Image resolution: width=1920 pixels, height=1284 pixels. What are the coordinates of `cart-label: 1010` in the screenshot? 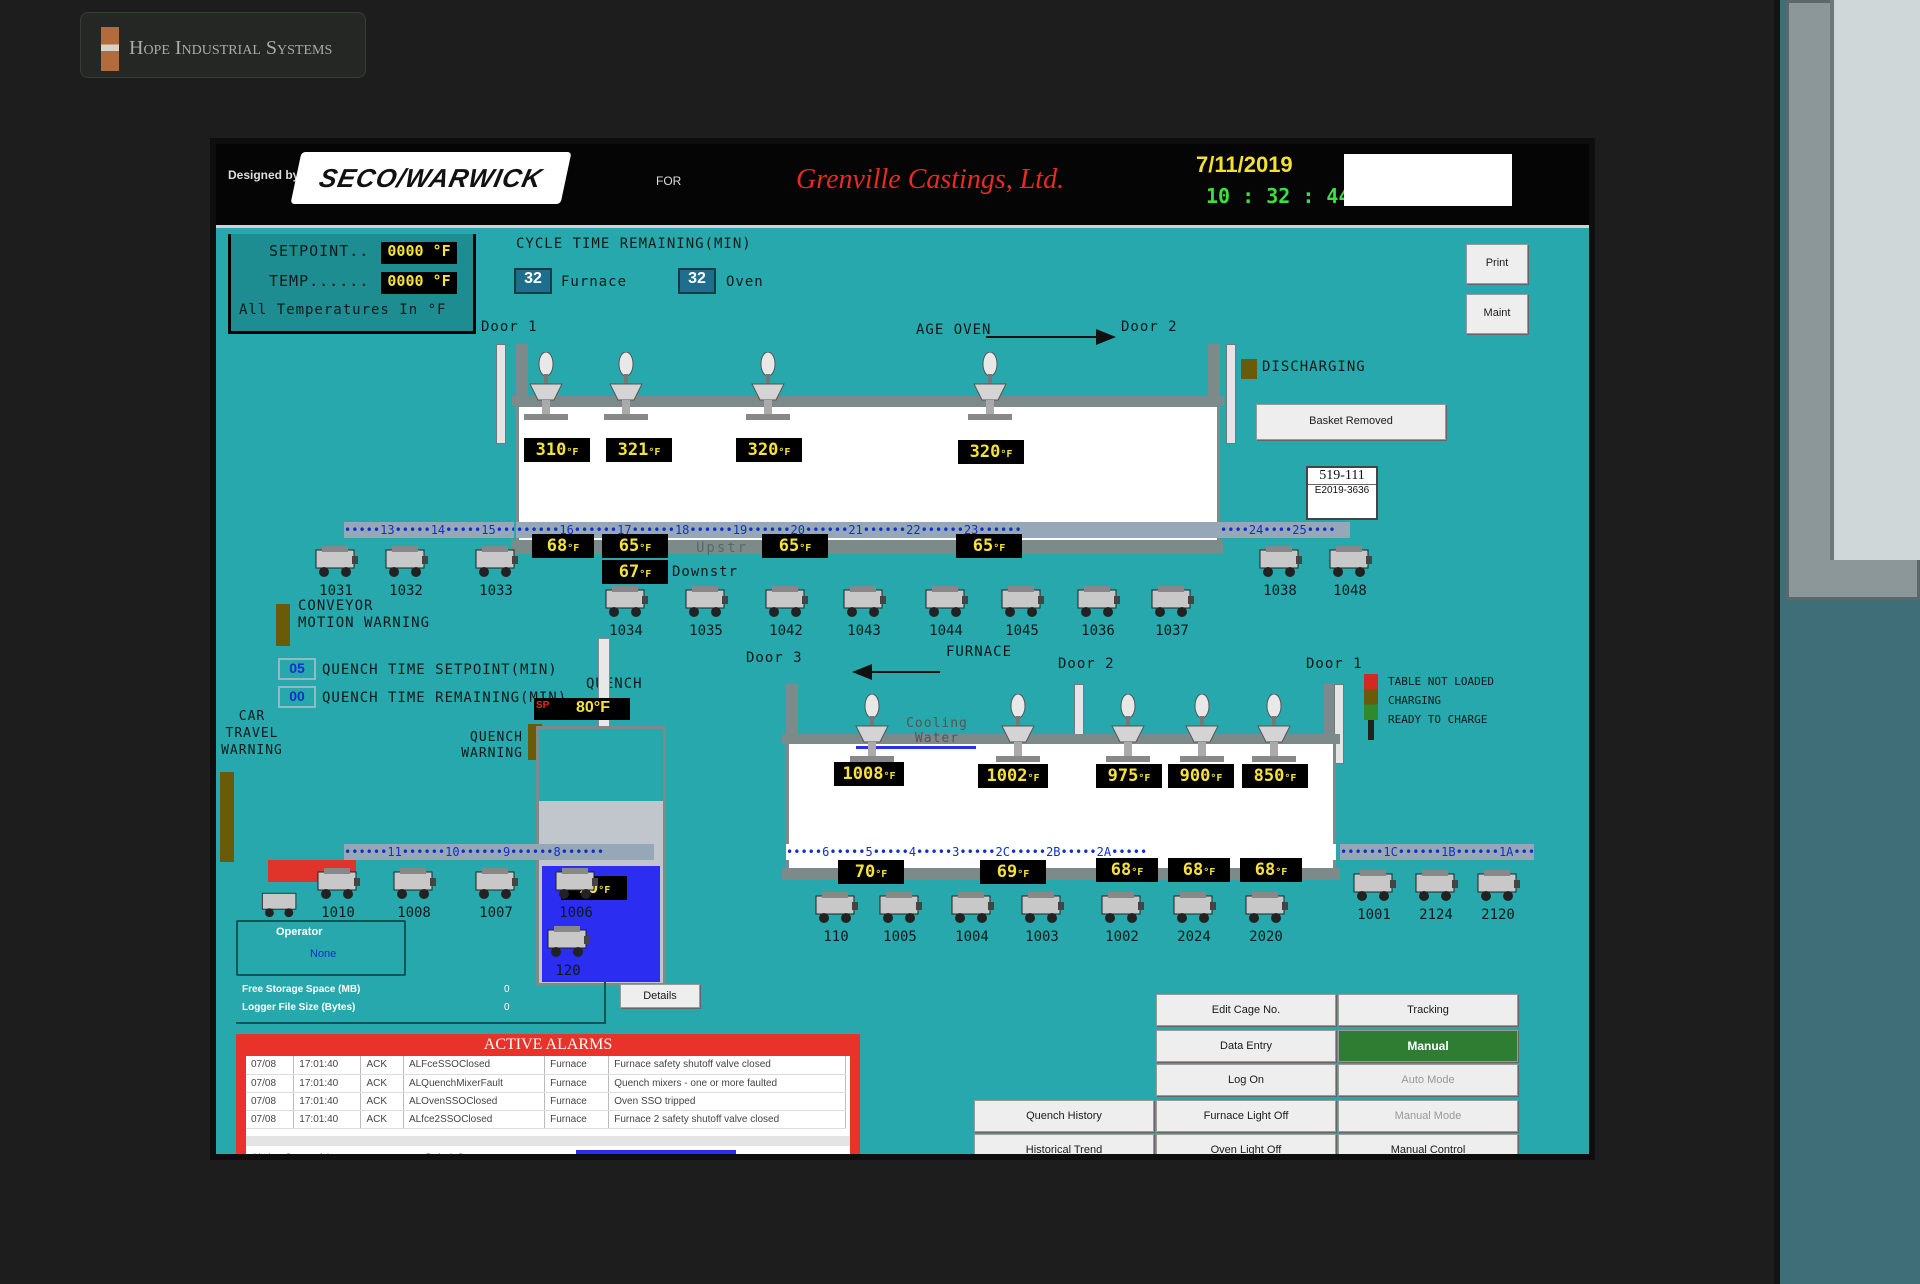 It's located at (338, 913).